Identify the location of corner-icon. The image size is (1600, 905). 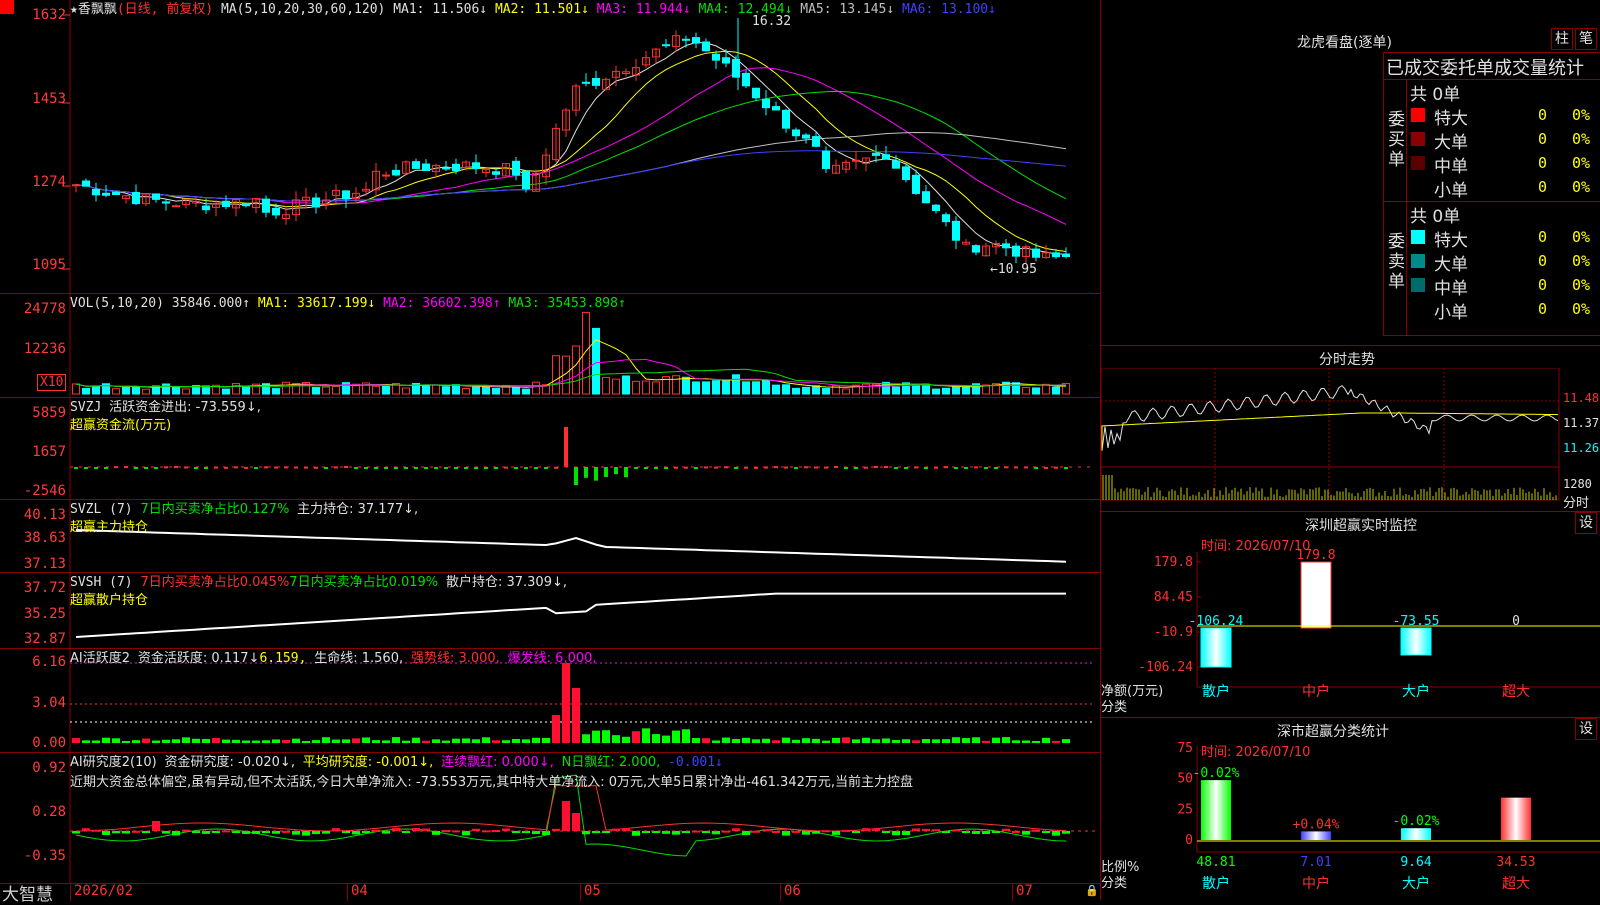
(7, 7).